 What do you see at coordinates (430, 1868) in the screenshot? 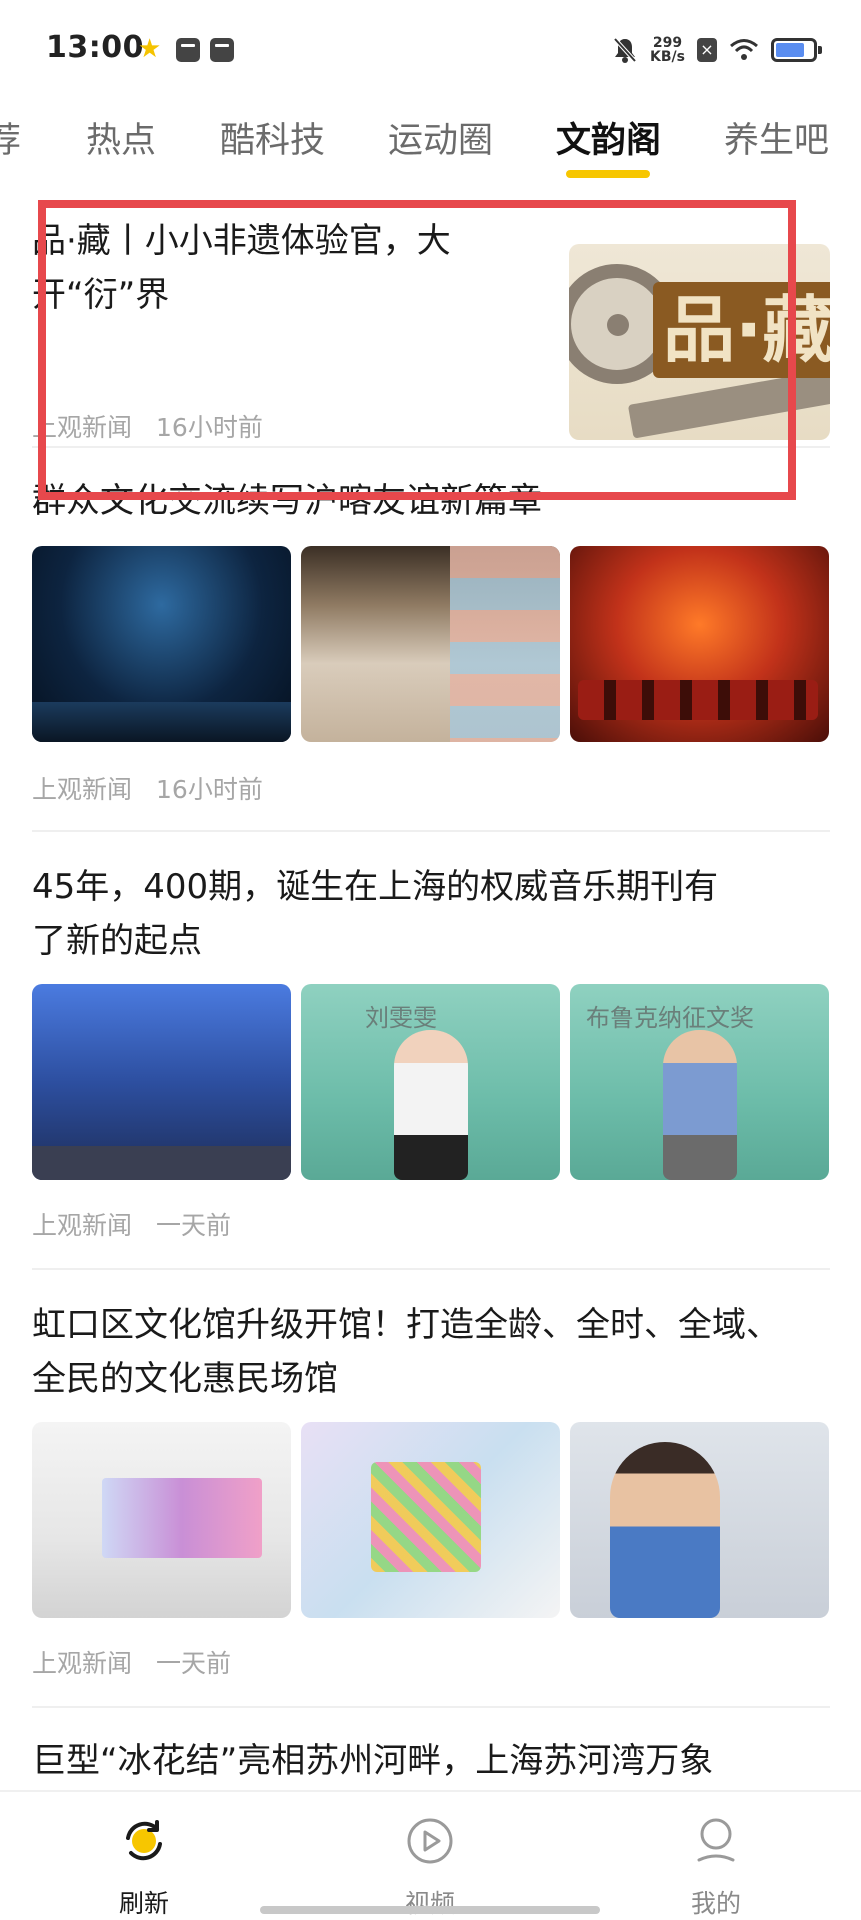
I see `nav-video: 视频` at bounding box center [430, 1868].